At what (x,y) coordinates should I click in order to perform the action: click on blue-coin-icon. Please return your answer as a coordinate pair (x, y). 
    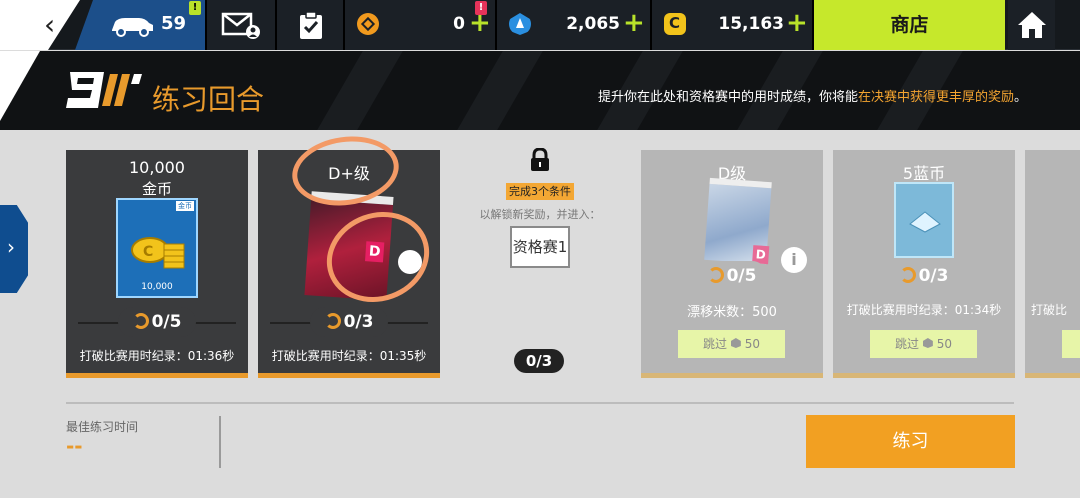
    Looking at the image, I should click on (925, 222).